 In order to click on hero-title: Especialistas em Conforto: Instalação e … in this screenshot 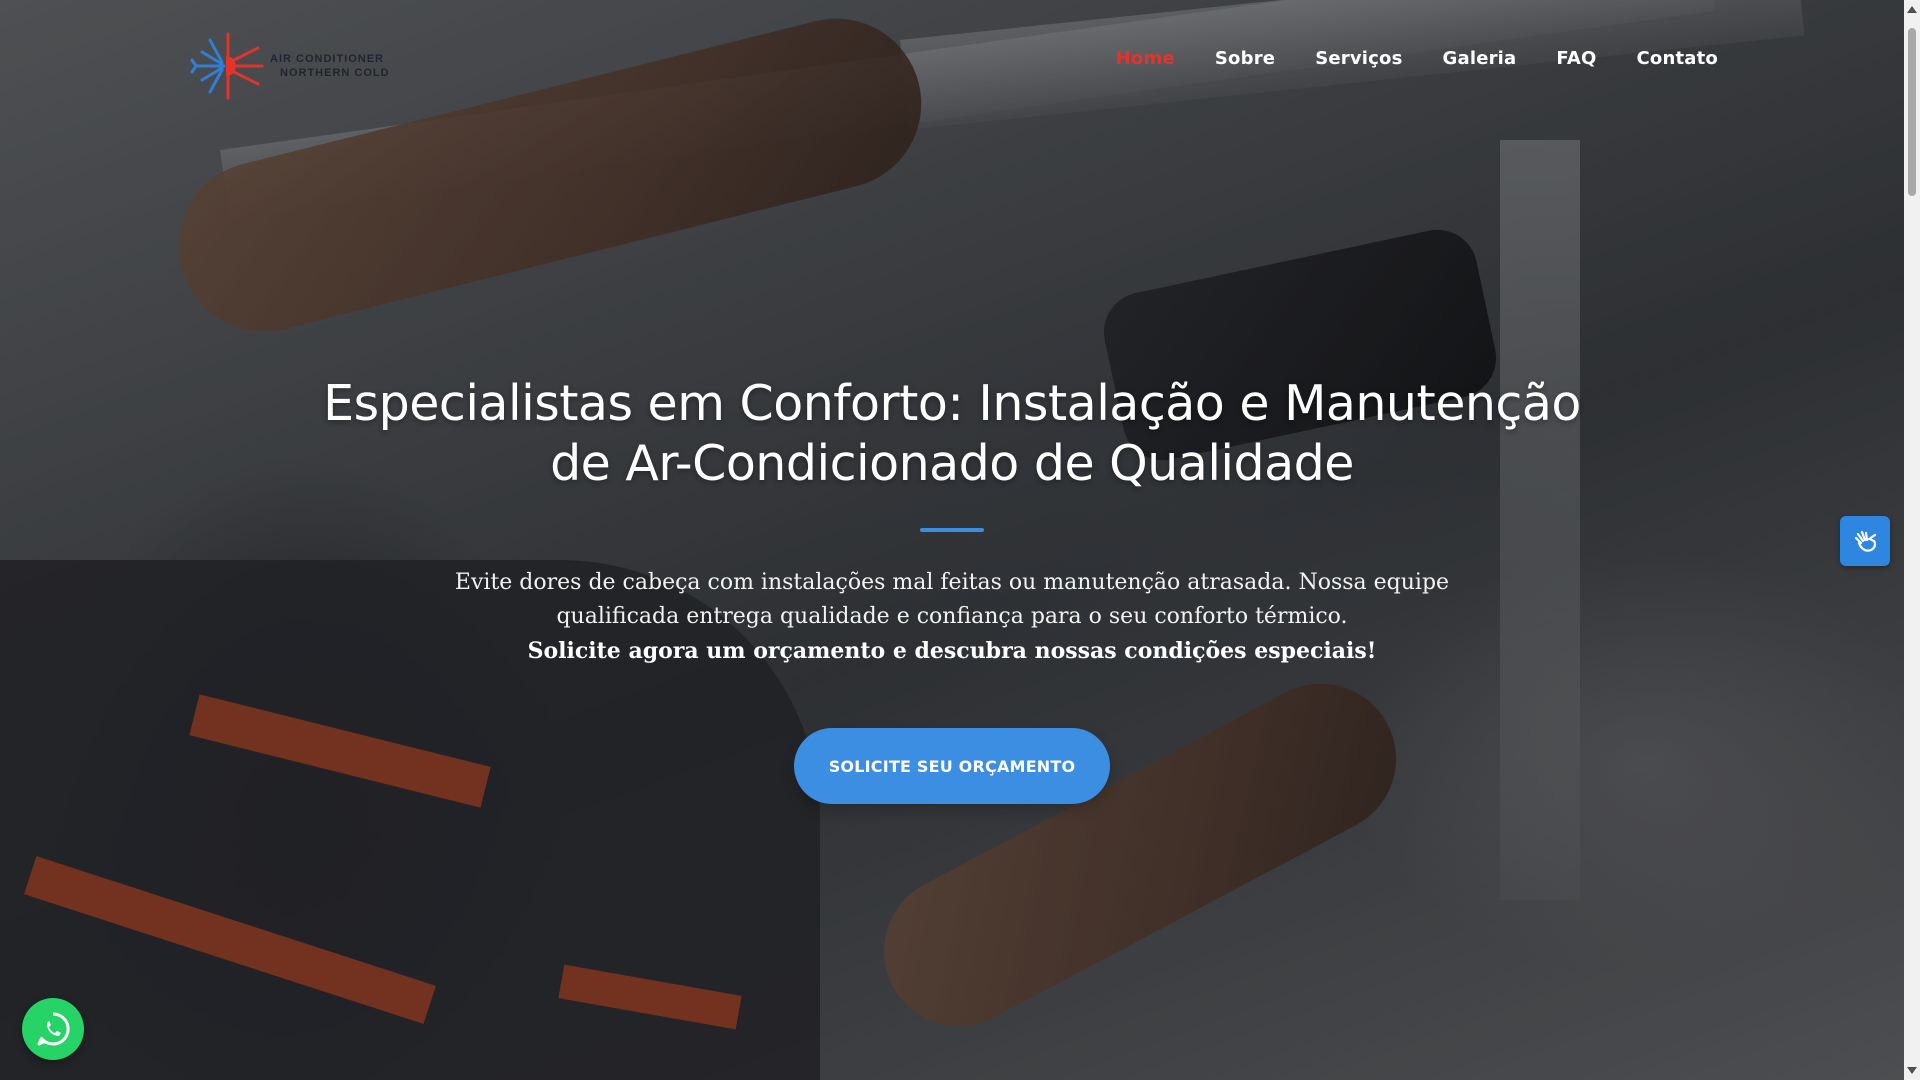, I will do `click(952, 433)`.